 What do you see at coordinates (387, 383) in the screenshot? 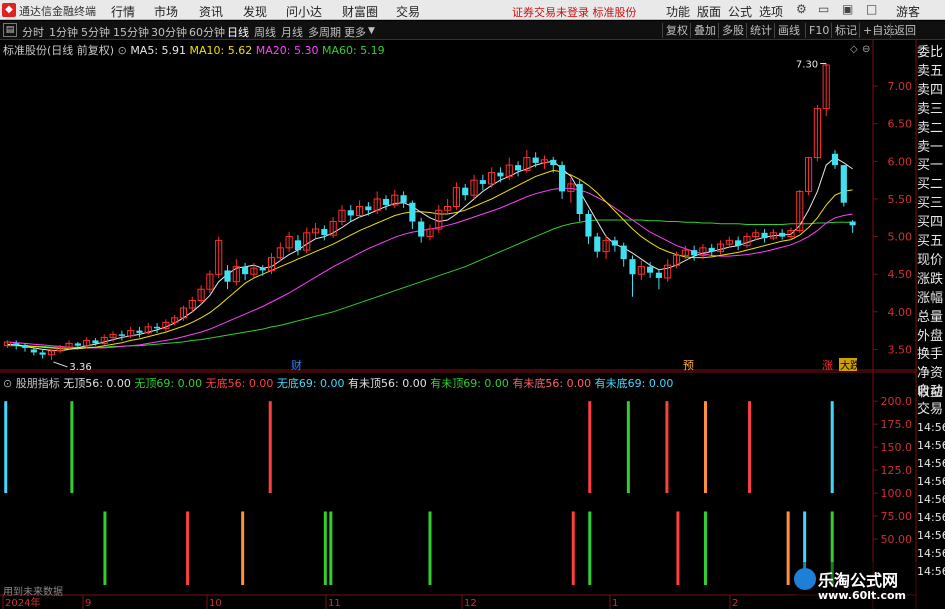
I see `indicator-value: 有未顶56: 0.00` at bounding box center [387, 383].